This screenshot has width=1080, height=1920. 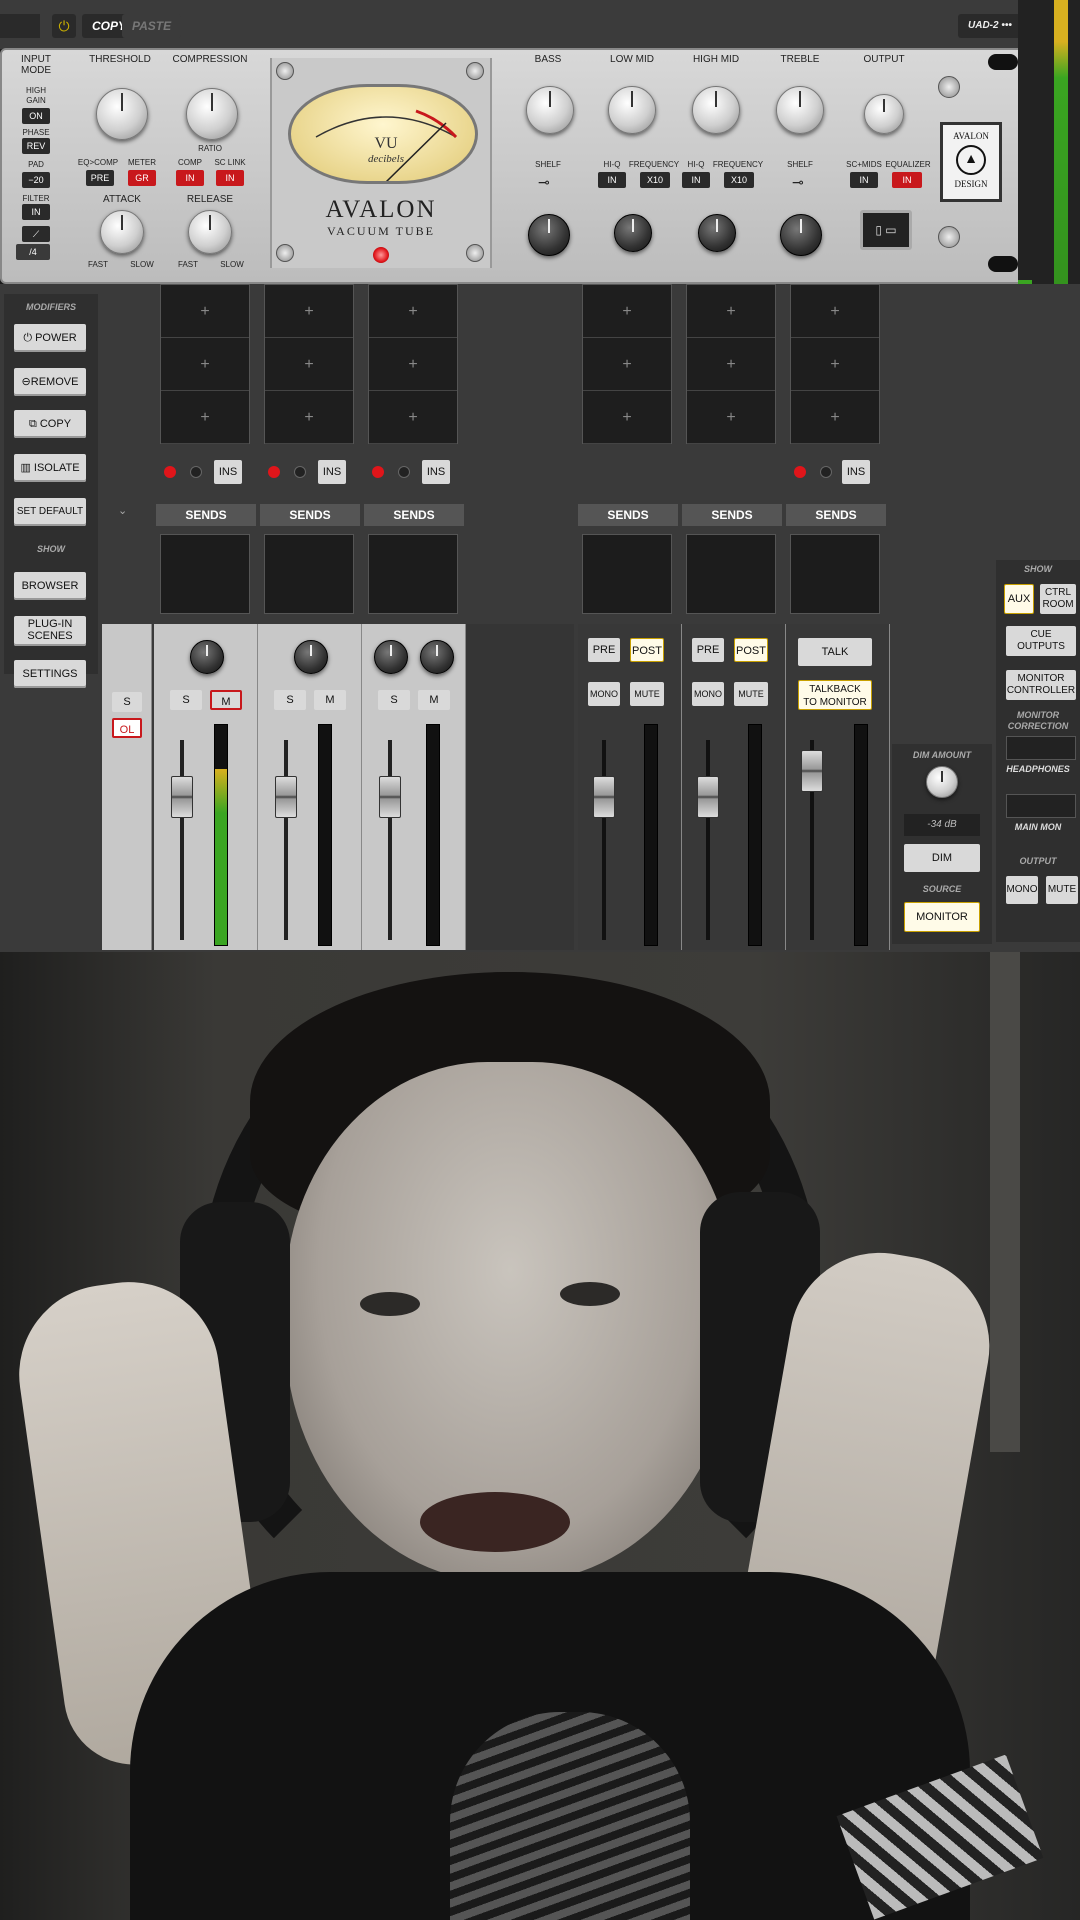 I want to click on compression-knob, so click(x=212, y=114).